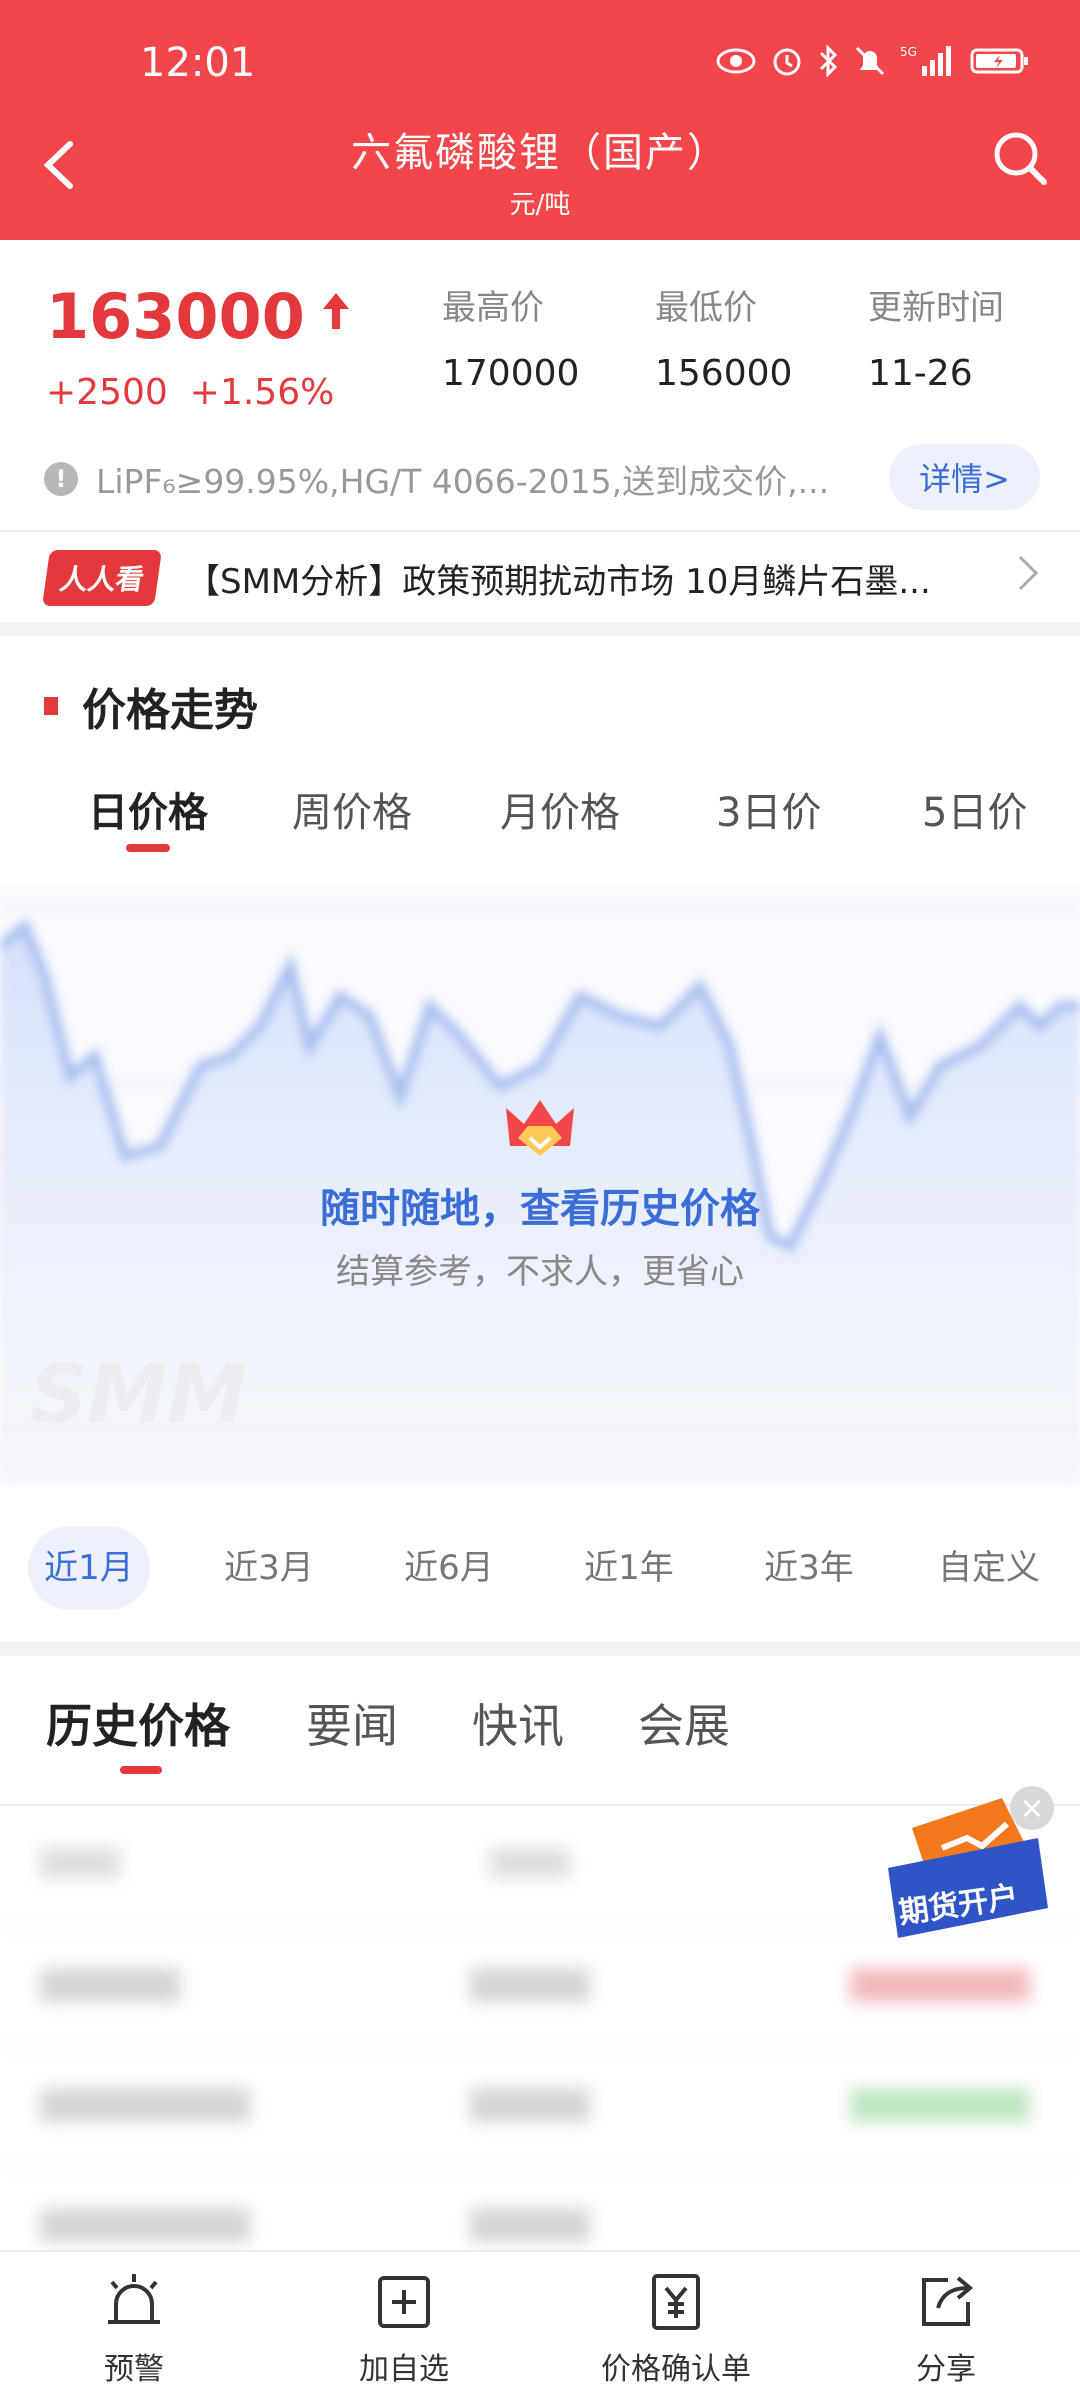 Image resolution: width=1080 pixels, height=2400 pixels. What do you see at coordinates (540, 1571) in the screenshot?
I see `range-tabs: 近1月 近3月 近6月 近1年 近3年 自定义` at bounding box center [540, 1571].